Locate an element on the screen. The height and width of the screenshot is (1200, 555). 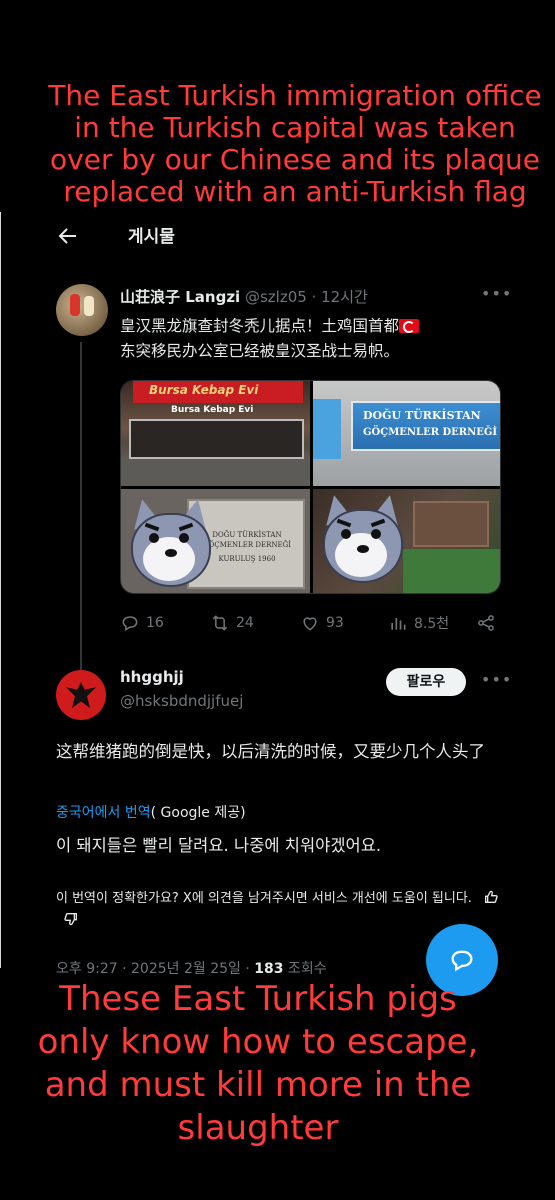
sidewalk is located at coordinates (215, 473).